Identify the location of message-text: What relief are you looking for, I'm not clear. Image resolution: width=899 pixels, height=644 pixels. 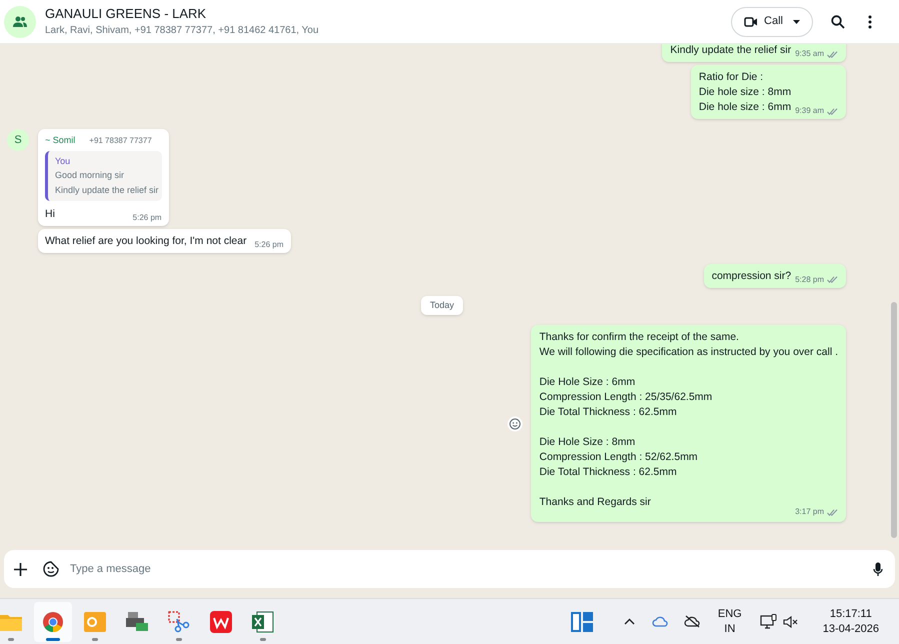
(146, 241).